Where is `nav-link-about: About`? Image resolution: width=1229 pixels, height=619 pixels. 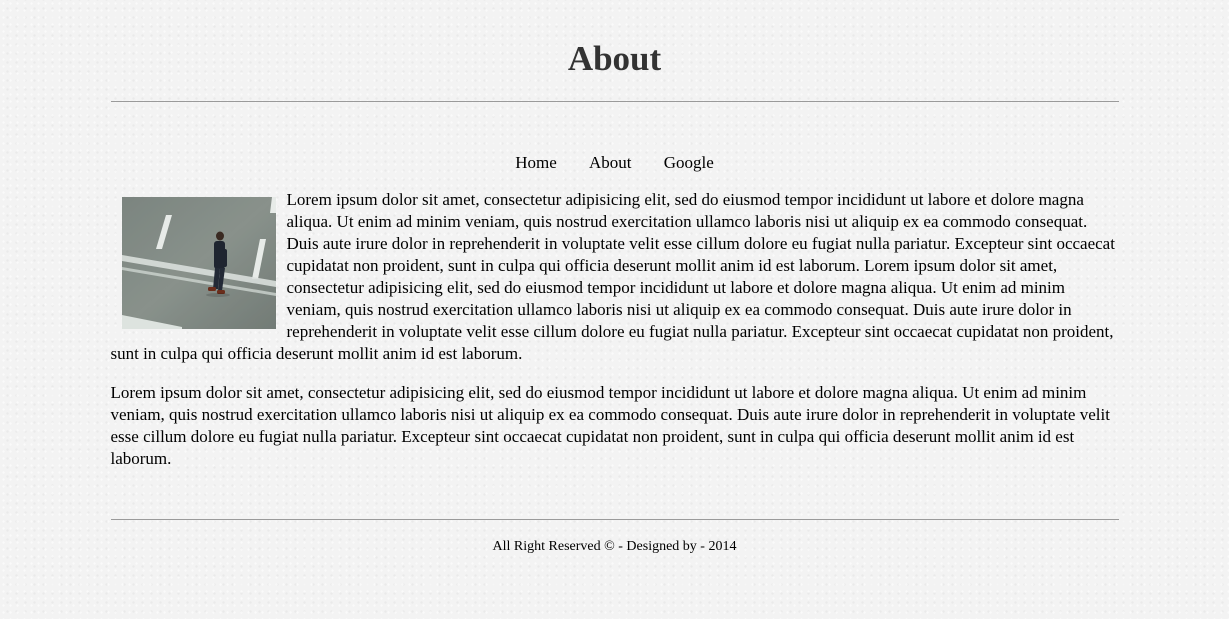 nav-link-about: About is located at coordinates (610, 163).